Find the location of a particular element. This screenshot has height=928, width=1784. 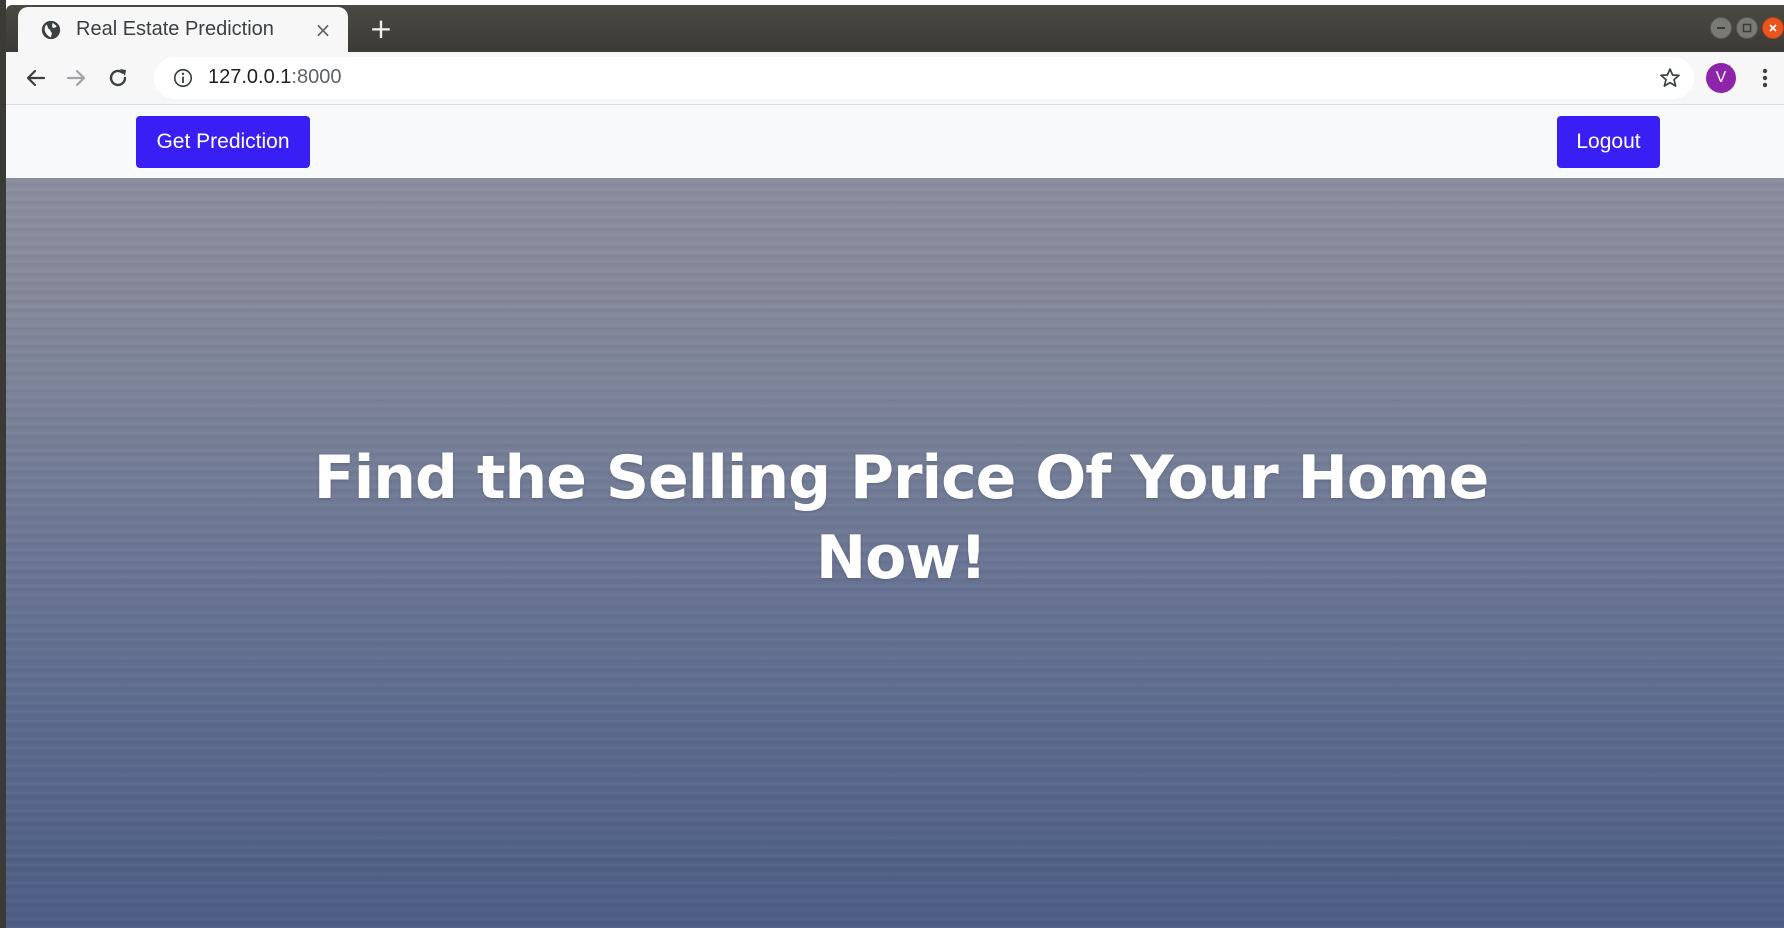

forward-arrow-icon is located at coordinates (76, 78).